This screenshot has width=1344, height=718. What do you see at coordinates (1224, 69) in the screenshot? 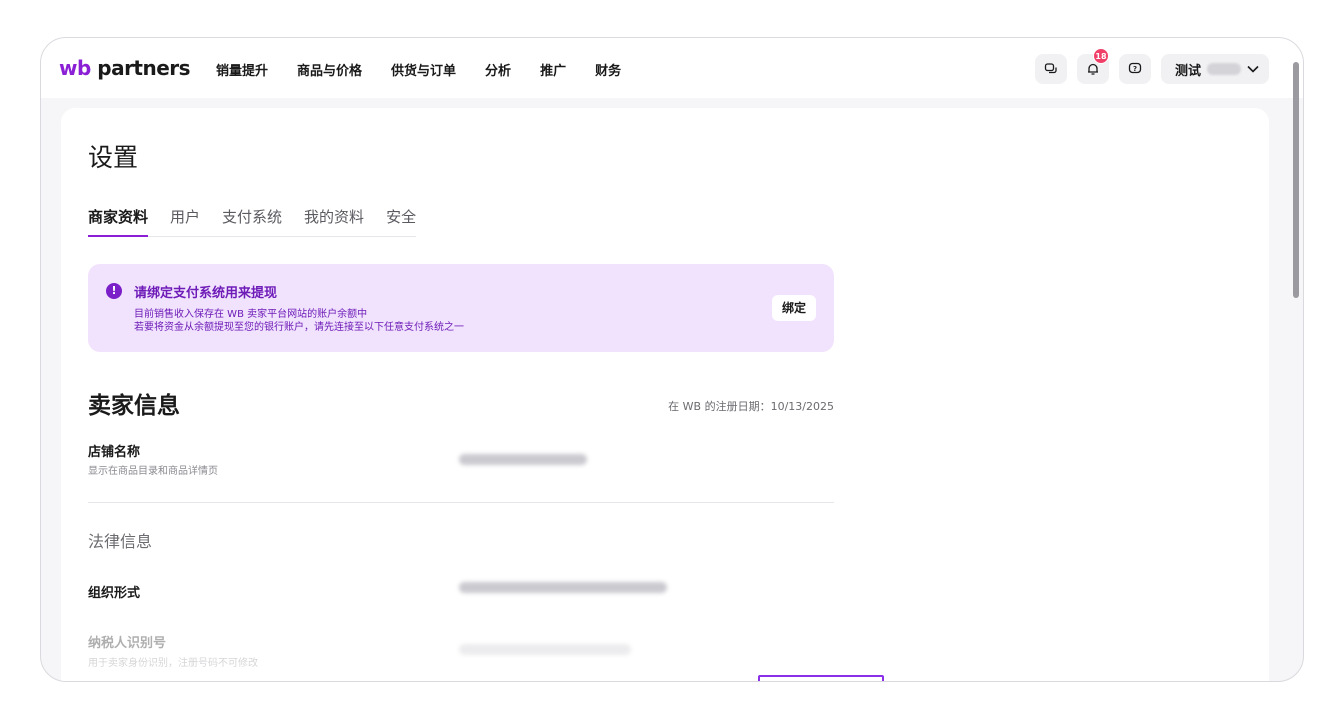
I see `user-name-redacted` at bounding box center [1224, 69].